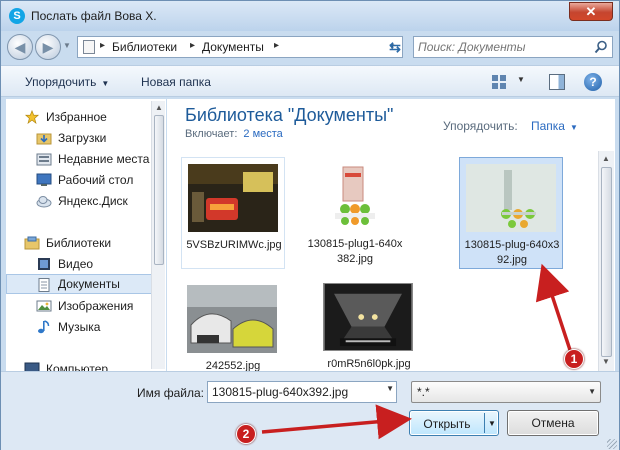 The width and height of the screenshot is (620, 450). Describe the element at coordinates (233, 365) in the screenshot. I see `file-name: 242552.jpg` at that location.